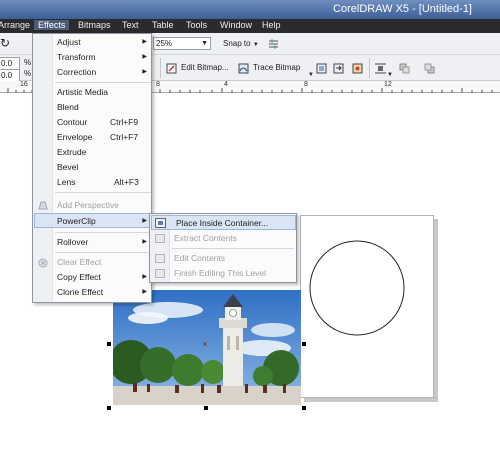 The height and width of the screenshot is (466, 500). Describe the element at coordinates (92, 292) in the screenshot. I see `menu-item-clone-effect: Clone Effect ▶` at that location.